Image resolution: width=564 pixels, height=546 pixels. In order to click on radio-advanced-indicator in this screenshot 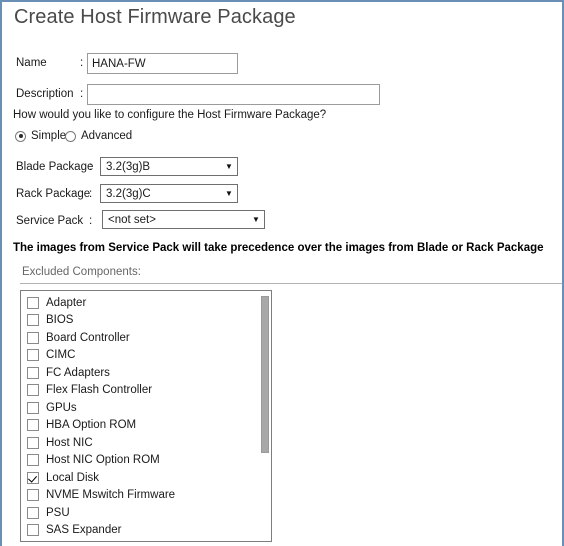, I will do `click(70, 136)`.